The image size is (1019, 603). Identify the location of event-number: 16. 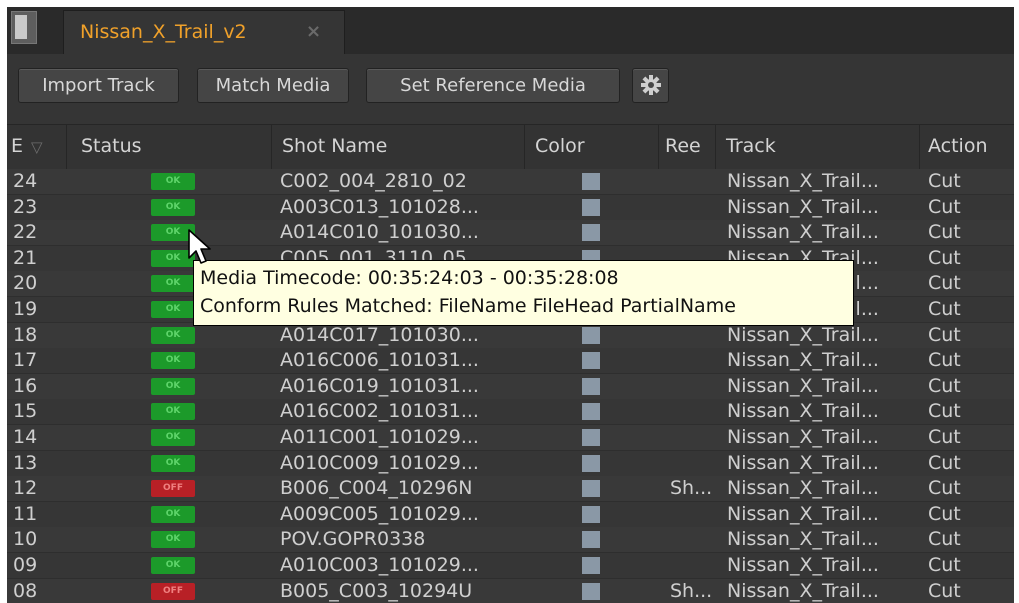
(25, 385).